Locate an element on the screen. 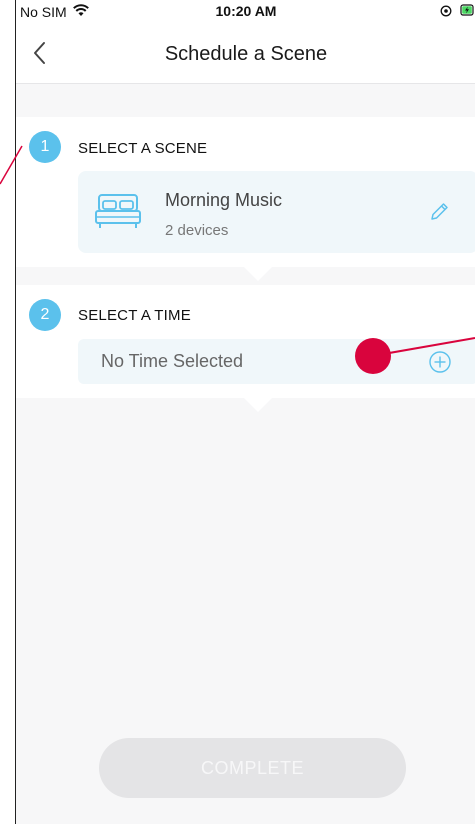  touch-indicator-dot is located at coordinates (373, 356).